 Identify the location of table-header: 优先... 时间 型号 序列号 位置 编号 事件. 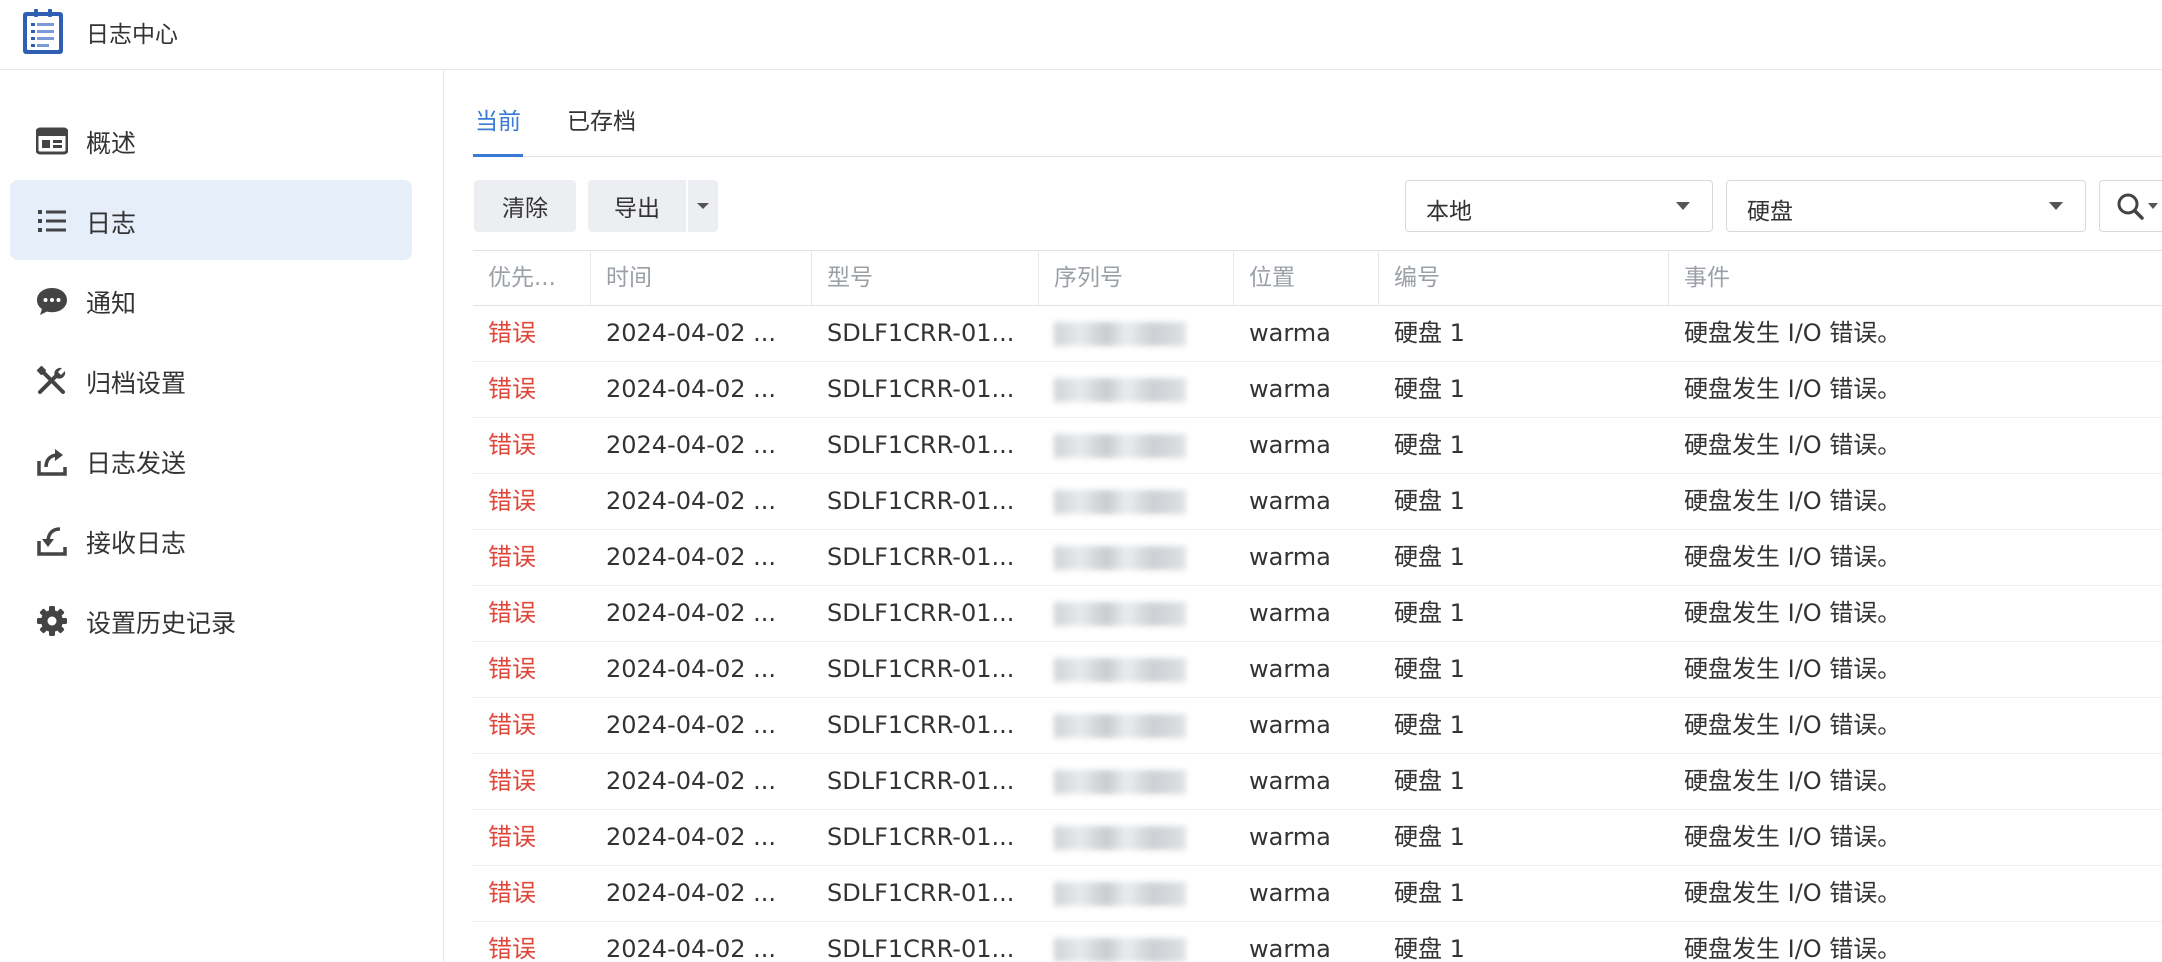
(1317, 278).